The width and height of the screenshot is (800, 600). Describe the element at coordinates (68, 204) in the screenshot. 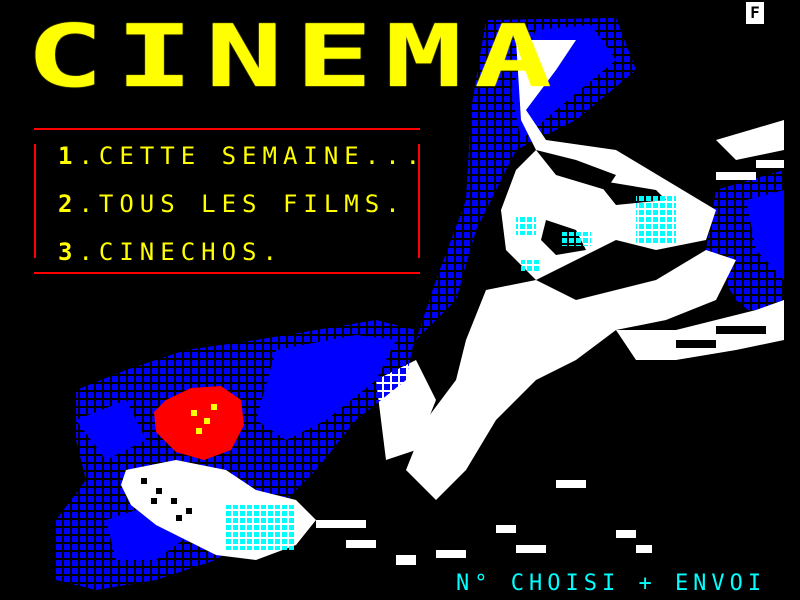

I see `menu-item-number: 2` at that location.